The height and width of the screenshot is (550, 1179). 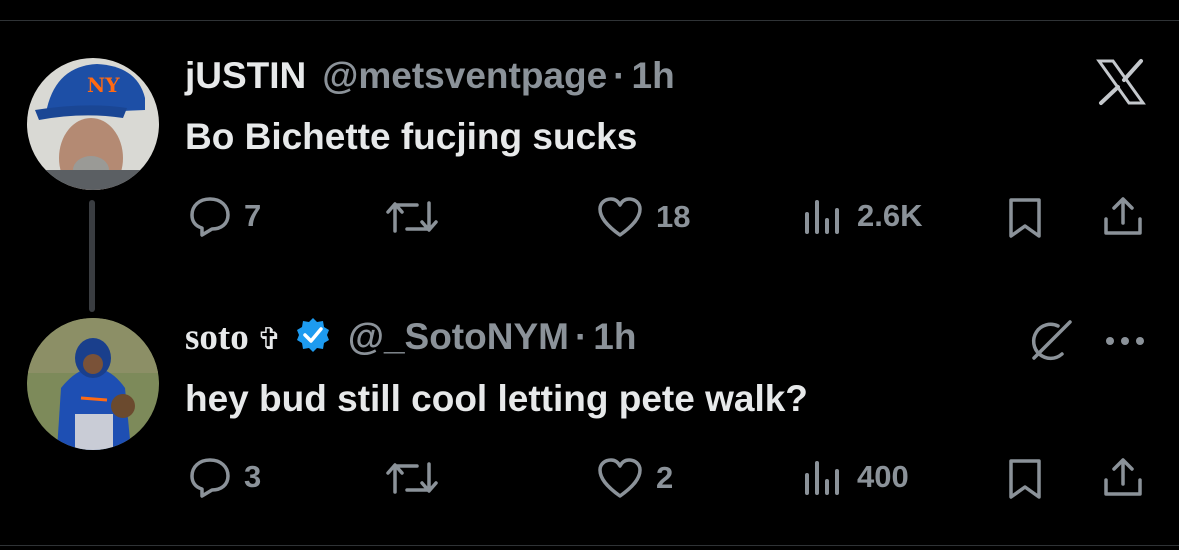 What do you see at coordinates (103, 85) in the screenshot?
I see `svg-text: NY` at bounding box center [103, 85].